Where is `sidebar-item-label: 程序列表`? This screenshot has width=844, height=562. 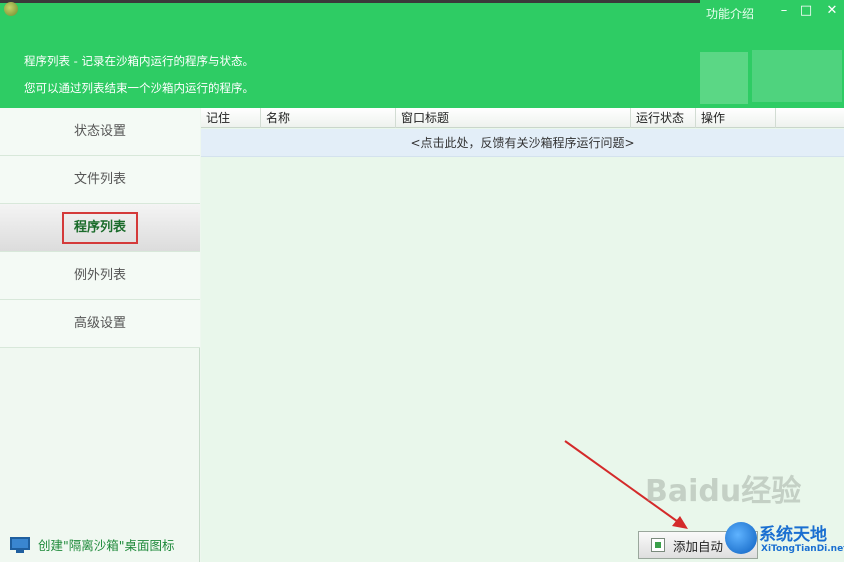 sidebar-item-label: 程序列表 is located at coordinates (99, 228).